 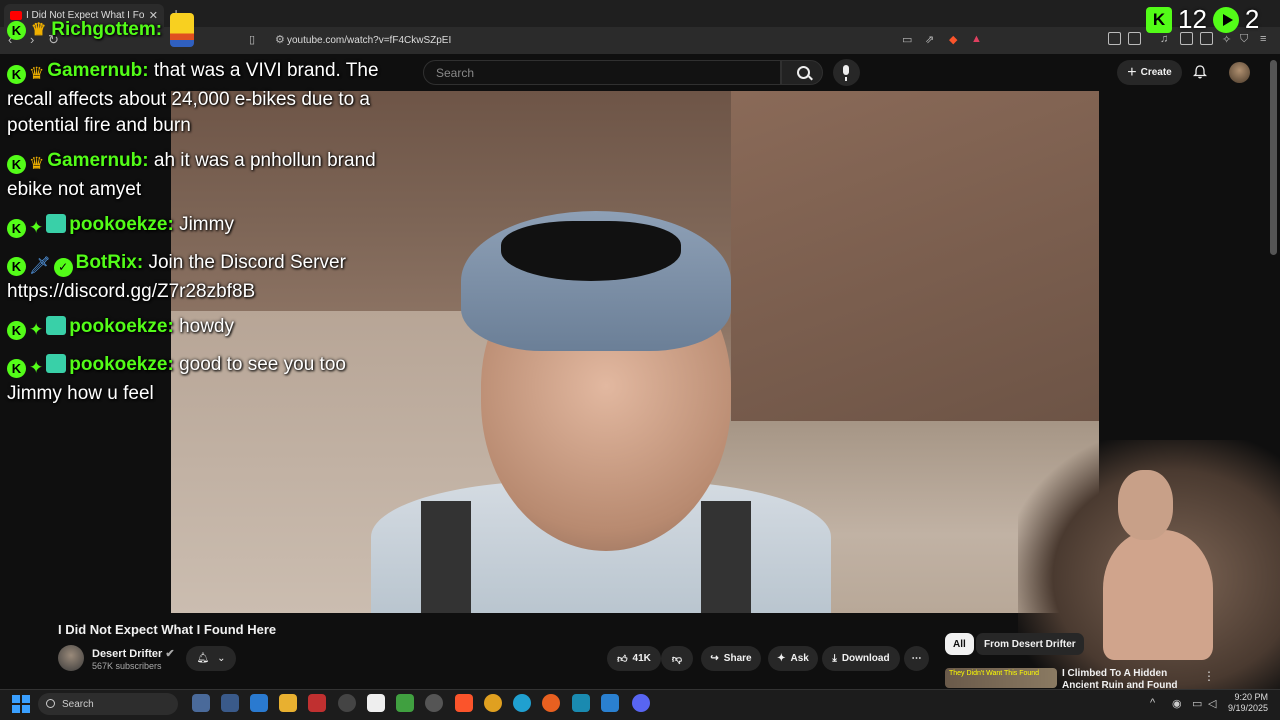 What do you see at coordinates (464, 703) in the screenshot?
I see `brave-icon` at bounding box center [464, 703].